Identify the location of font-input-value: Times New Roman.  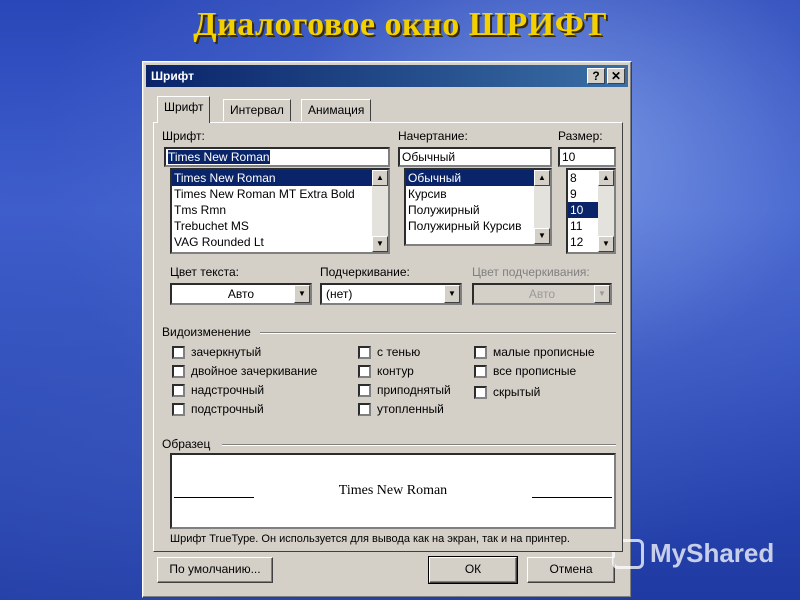
(219, 157).